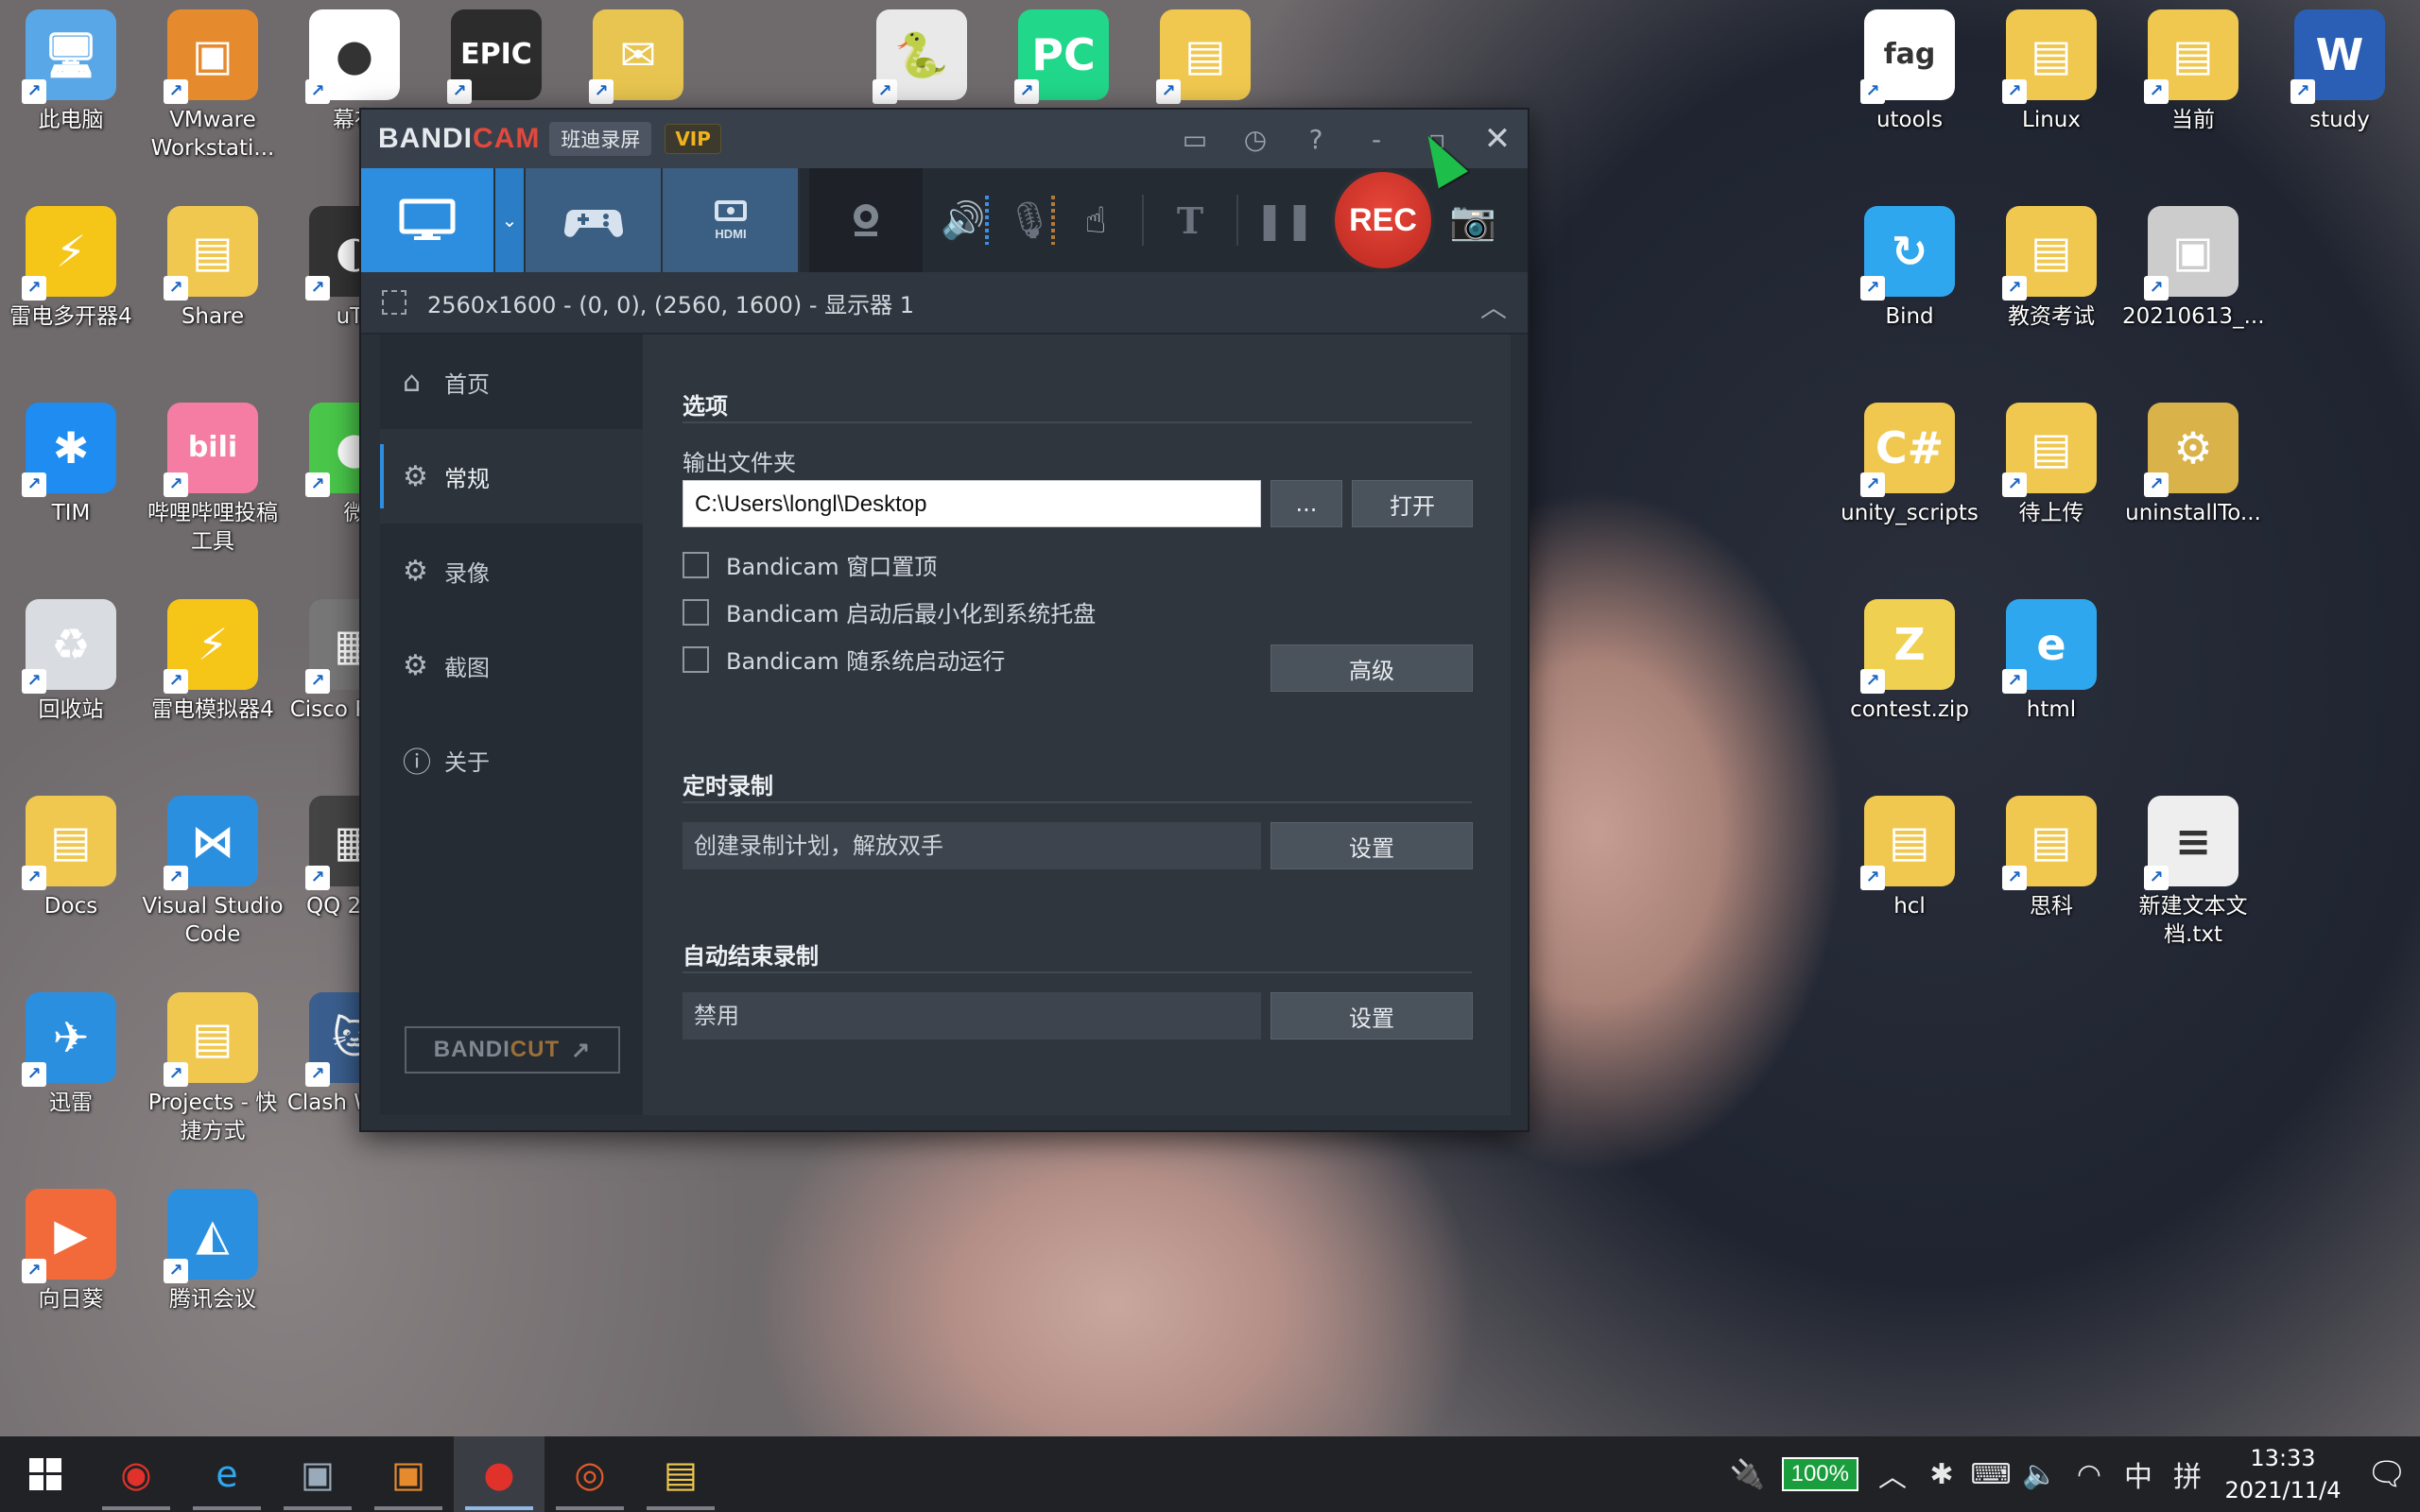 This screenshot has width=2420, height=1512. Describe the element at coordinates (512, 382) in the screenshot. I see `sidebar-item-home: ⌂ 首页` at that location.